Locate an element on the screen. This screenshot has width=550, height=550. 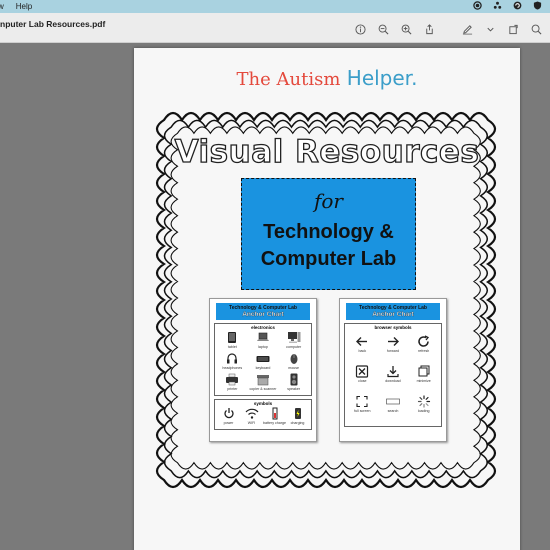
menu-bar: w Help is located at coordinates (275, 6).